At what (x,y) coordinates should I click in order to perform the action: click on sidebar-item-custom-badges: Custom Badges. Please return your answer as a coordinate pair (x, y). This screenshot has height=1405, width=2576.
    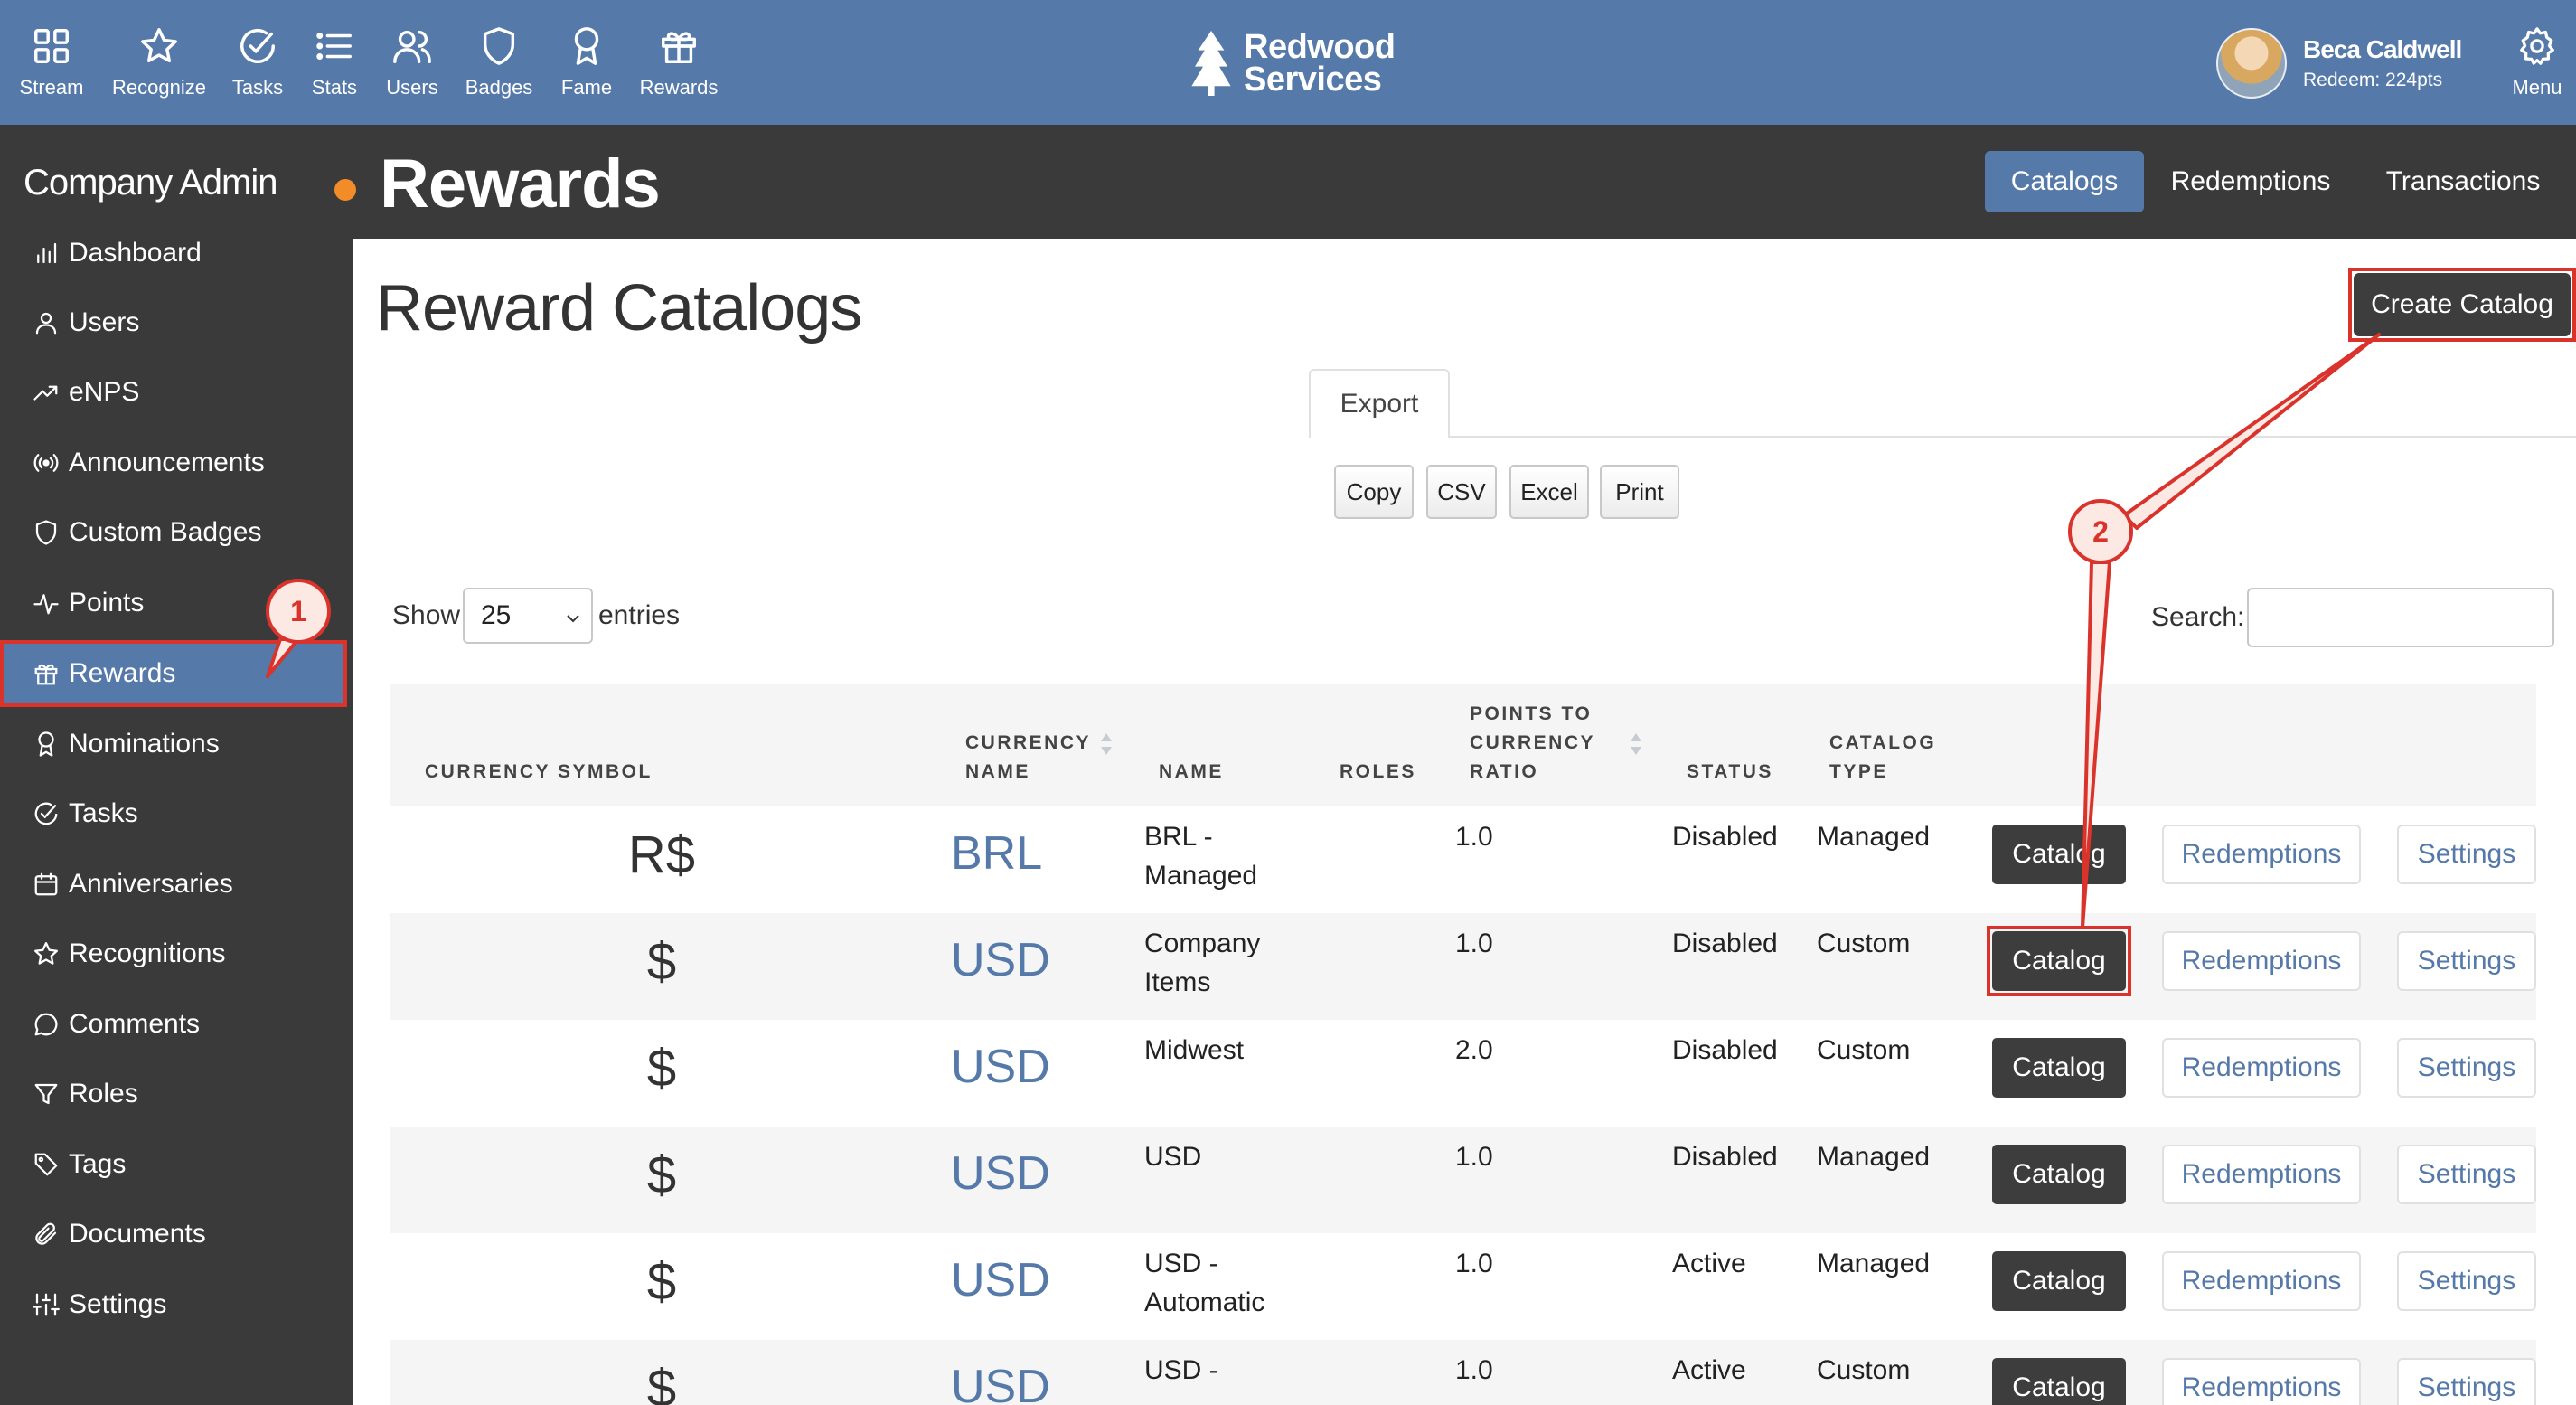
    Looking at the image, I should click on (173, 532).